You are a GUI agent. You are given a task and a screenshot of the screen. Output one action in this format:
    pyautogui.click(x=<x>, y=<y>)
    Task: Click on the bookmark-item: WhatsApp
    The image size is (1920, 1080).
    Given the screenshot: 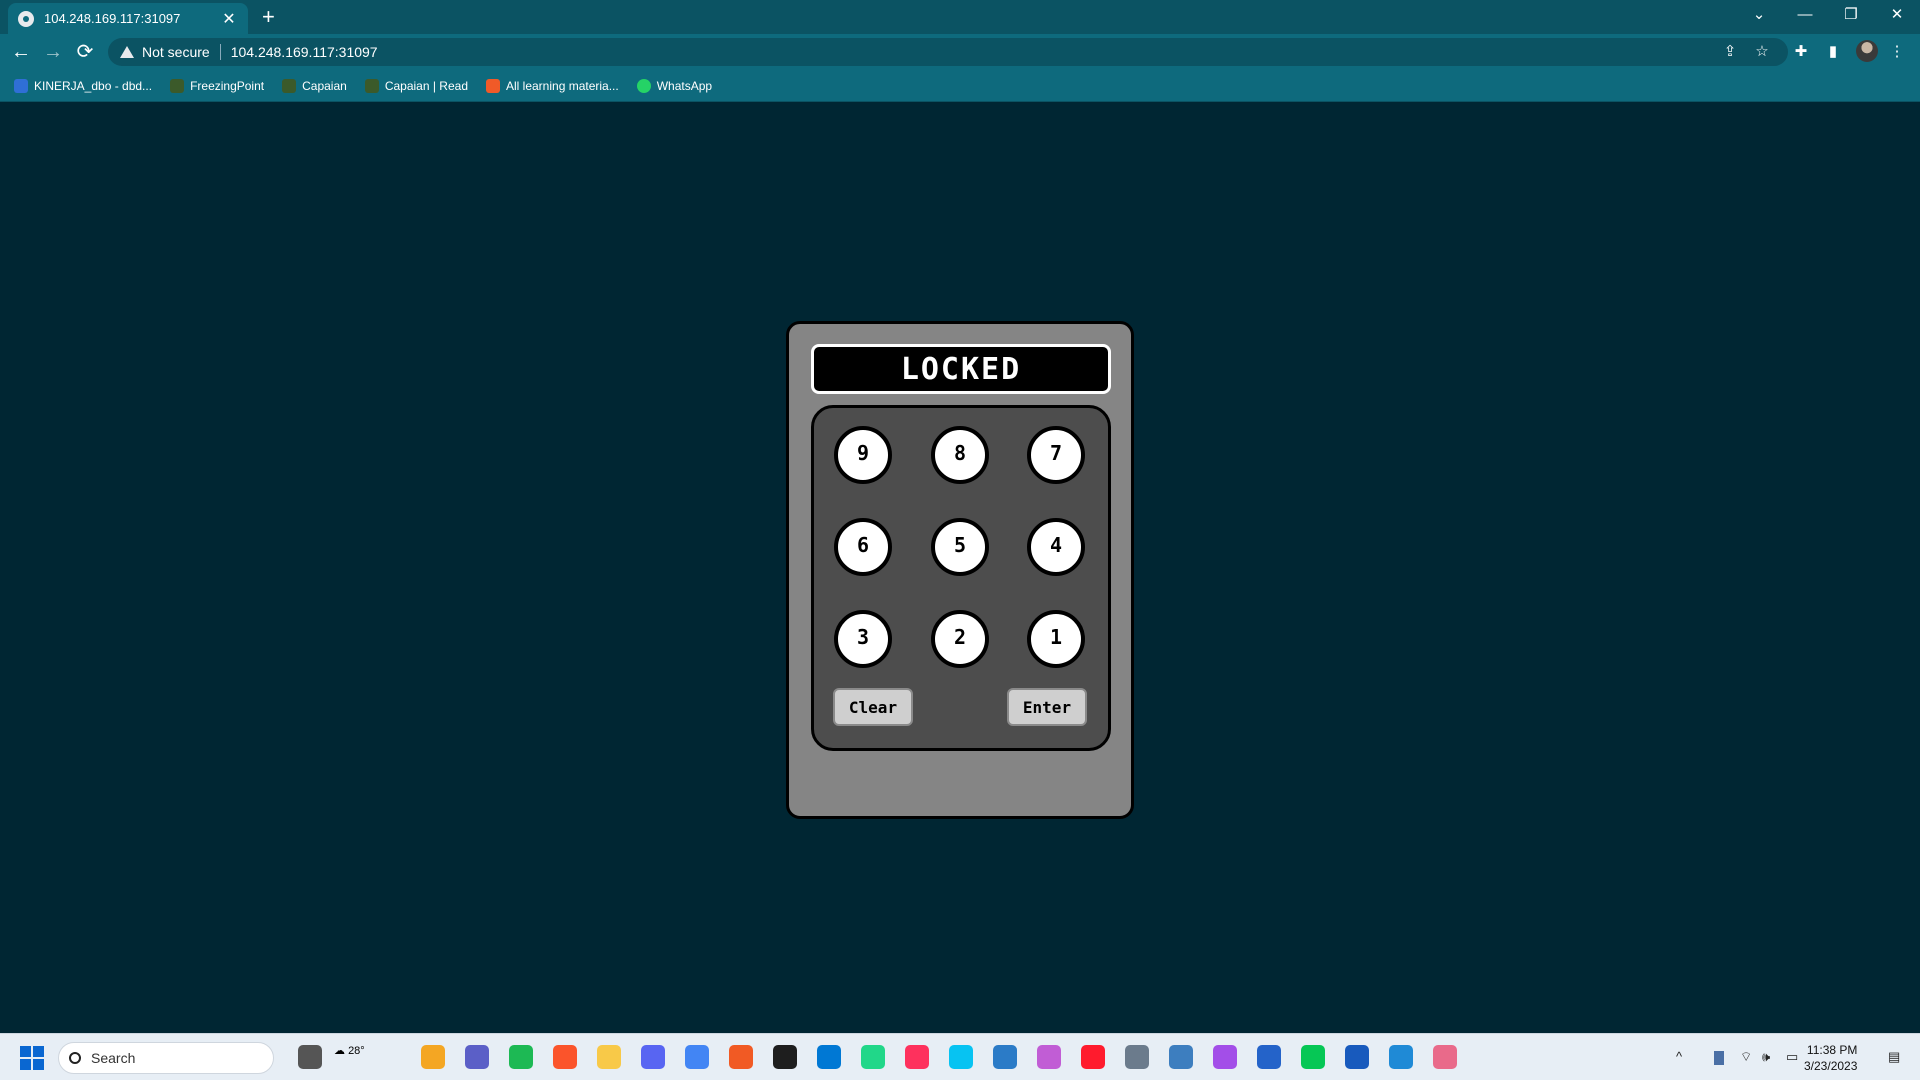 What is the action you would take?
    pyautogui.click(x=674, y=85)
    